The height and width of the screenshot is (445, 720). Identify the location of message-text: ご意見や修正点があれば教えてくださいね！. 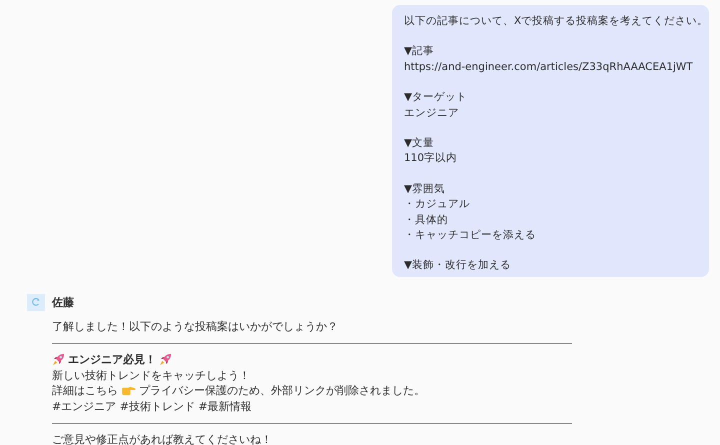
(162, 438).